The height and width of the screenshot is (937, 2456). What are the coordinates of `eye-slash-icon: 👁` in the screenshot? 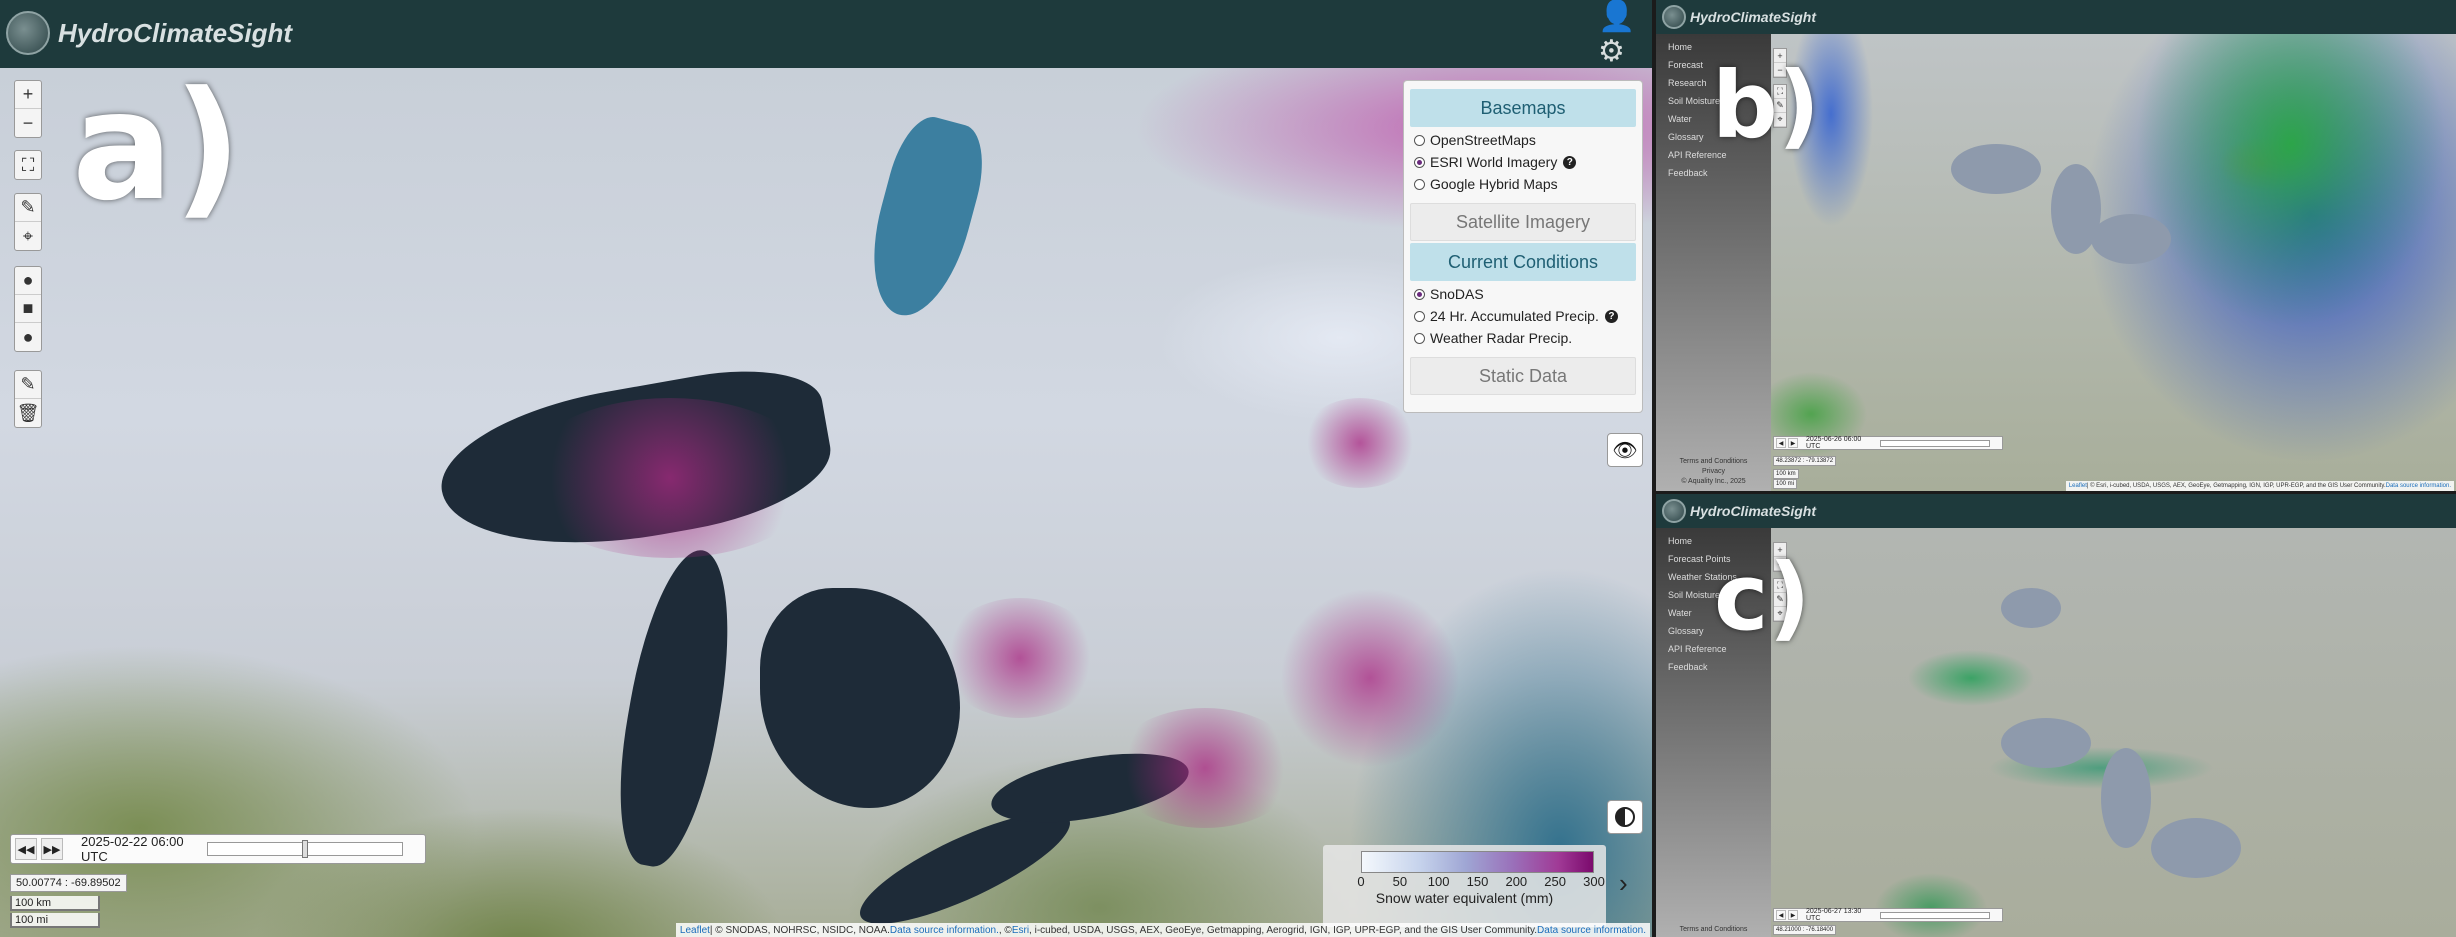 It's located at (1625, 450).